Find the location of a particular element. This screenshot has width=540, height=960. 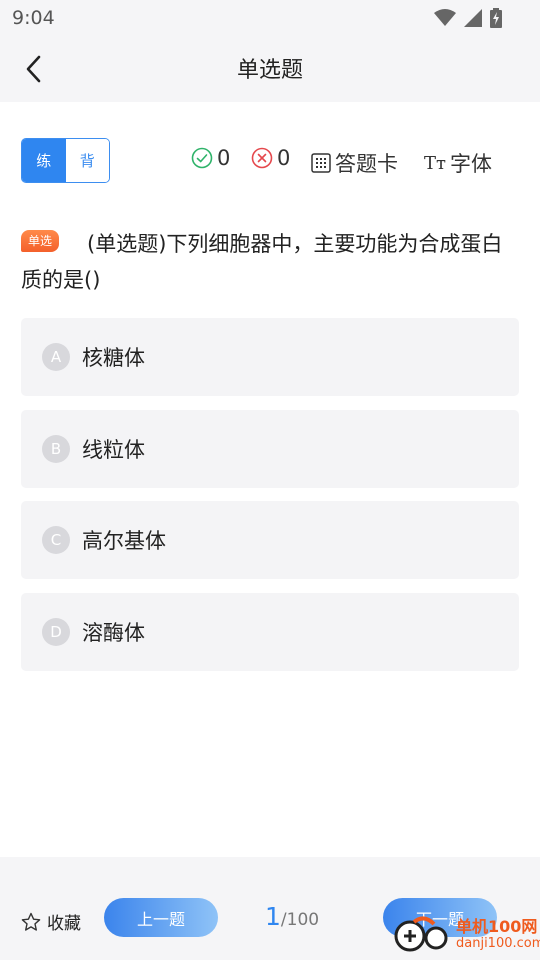

favorite-label: 收藏 is located at coordinates (64, 924).